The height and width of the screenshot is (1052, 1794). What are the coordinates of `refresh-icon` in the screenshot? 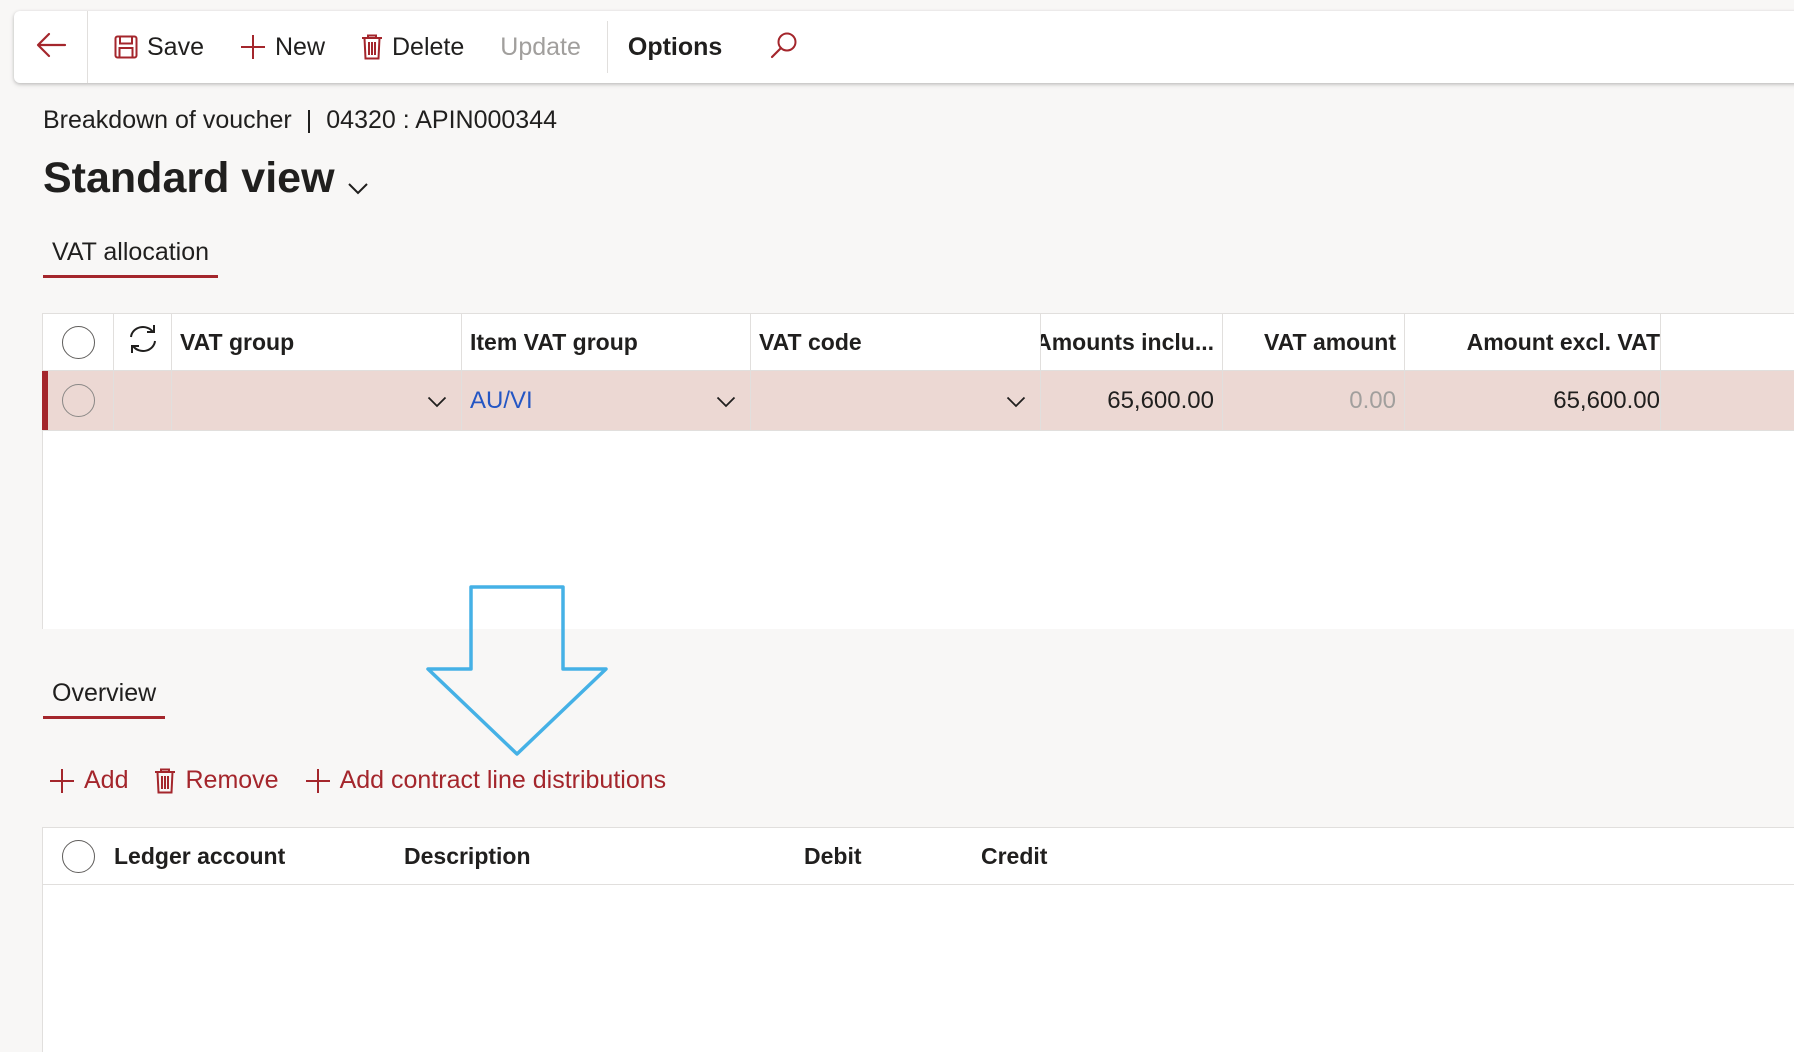 It's located at (143, 342).